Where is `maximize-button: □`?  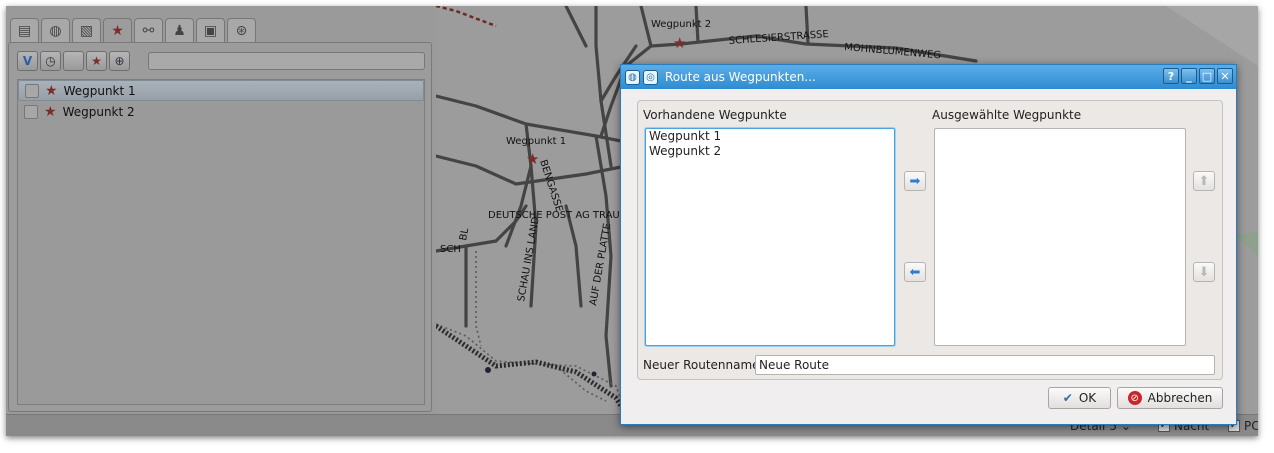
maximize-button: □ is located at coordinates (1207, 76).